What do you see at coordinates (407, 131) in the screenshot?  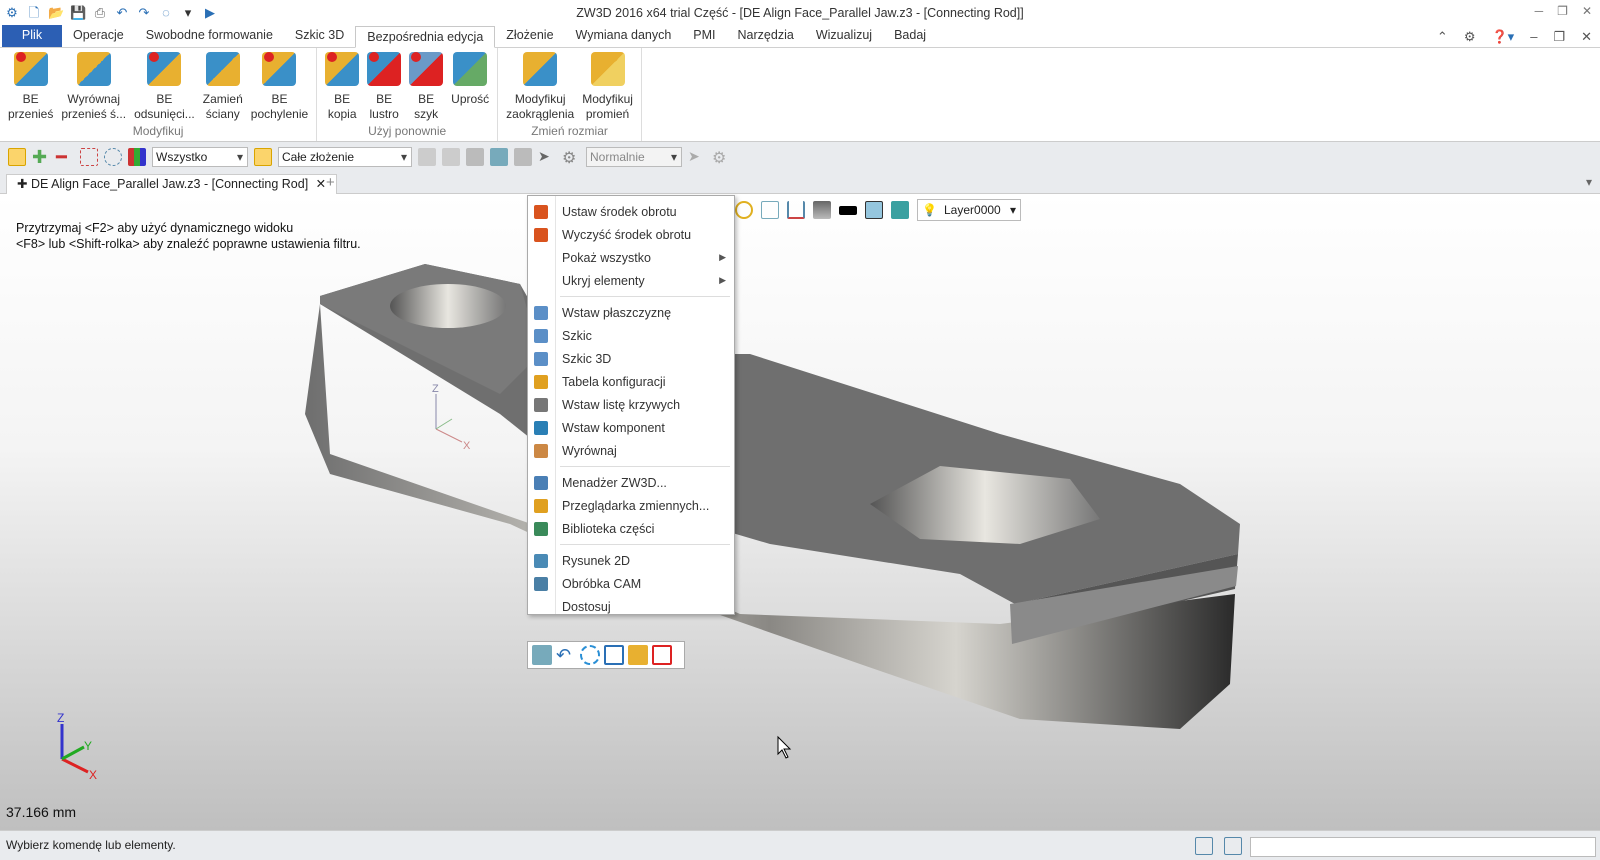 I see `ribbon-group-label: Użyj ponownie` at bounding box center [407, 131].